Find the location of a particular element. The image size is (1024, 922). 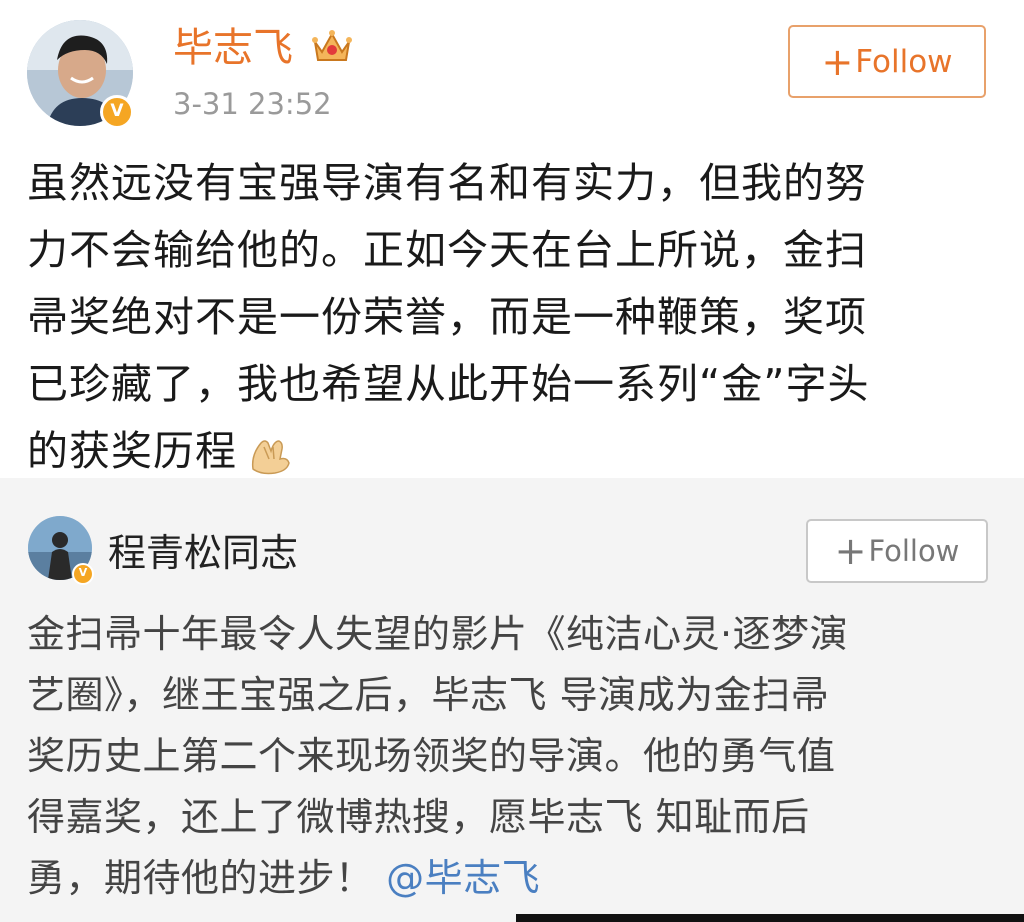

repost-line-text: 勇，期待他的进步！ is located at coordinates (200, 878).